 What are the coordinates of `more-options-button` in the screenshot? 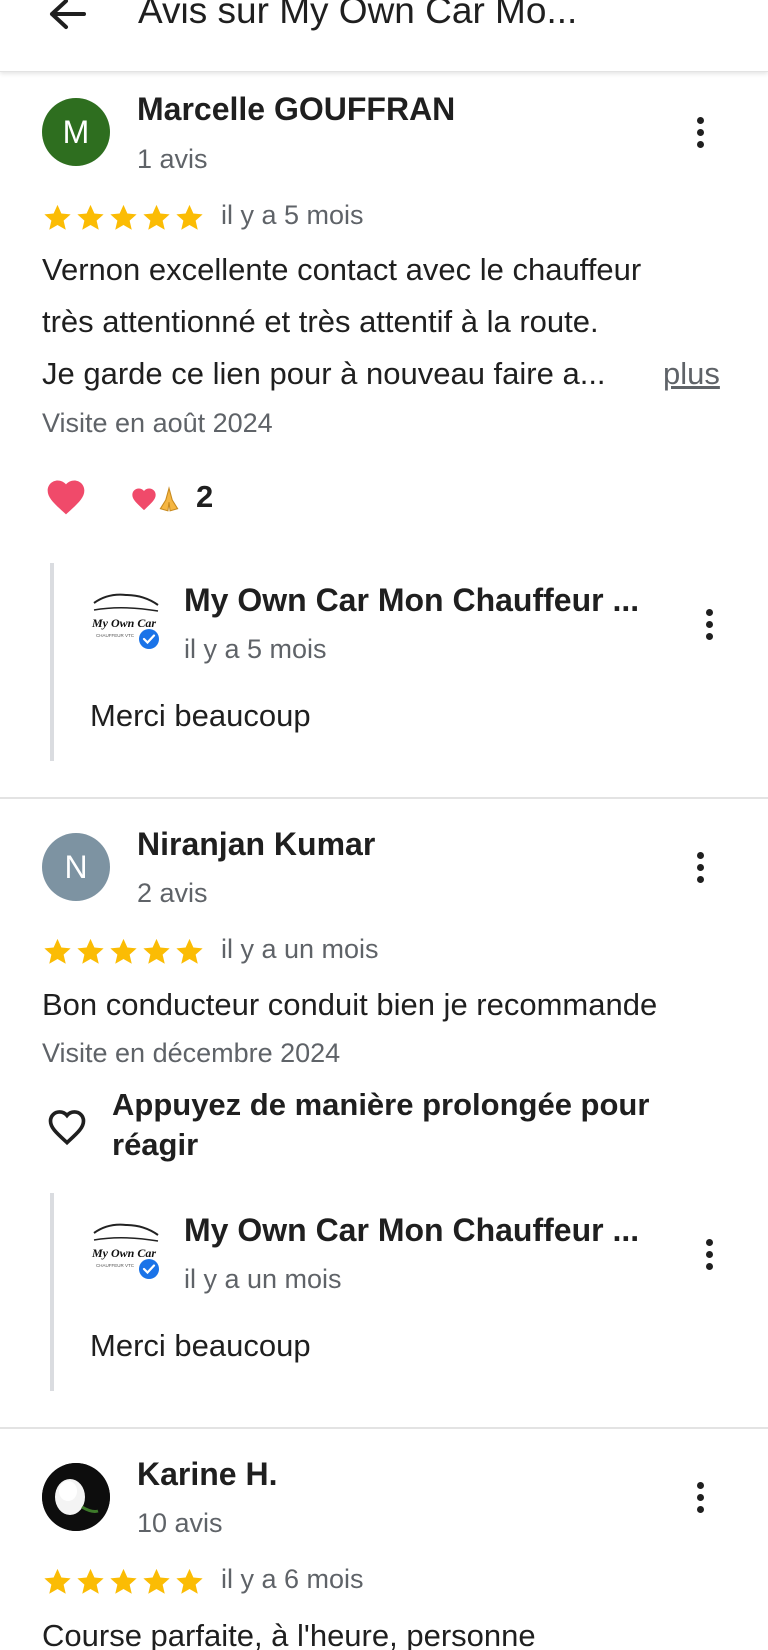 It's located at (700, 1497).